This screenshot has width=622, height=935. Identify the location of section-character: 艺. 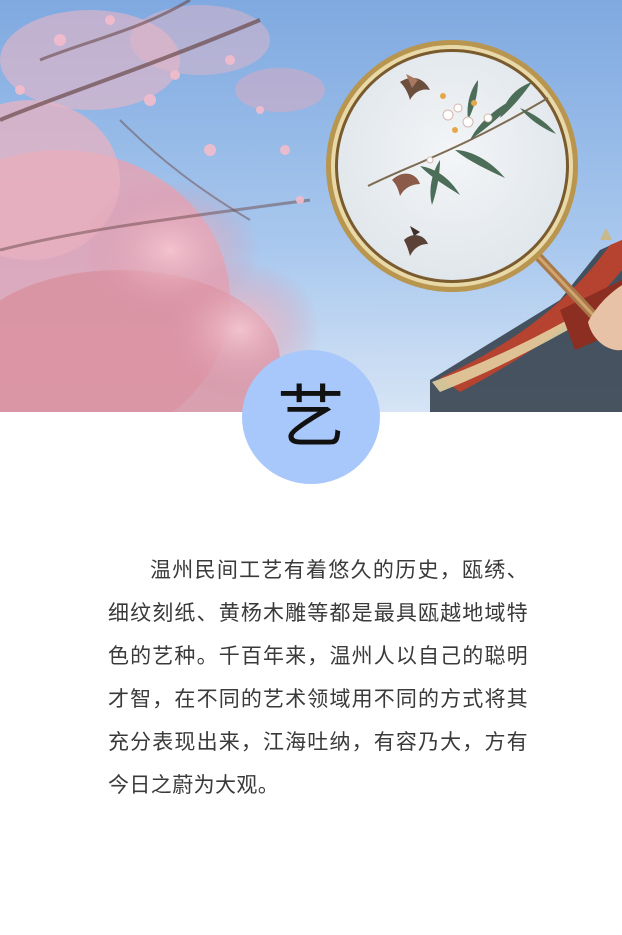
(310, 418).